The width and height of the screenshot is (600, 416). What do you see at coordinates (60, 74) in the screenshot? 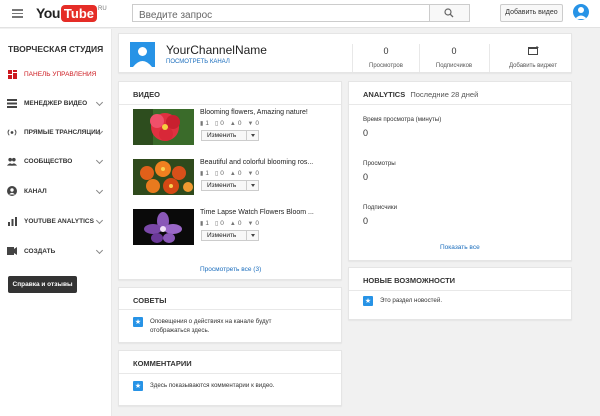
I see `sidebar-item-label: ПАНЕЛЬ УПРАВЛЕНИЯ` at bounding box center [60, 74].